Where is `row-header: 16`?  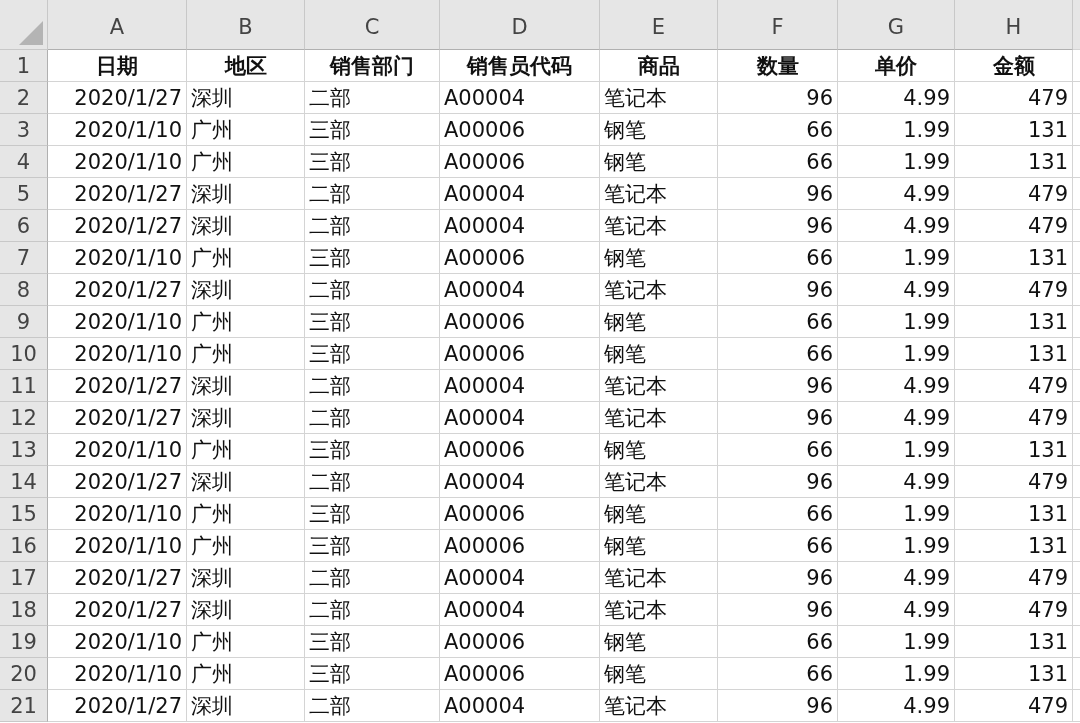
row-header: 16 is located at coordinates (24, 546).